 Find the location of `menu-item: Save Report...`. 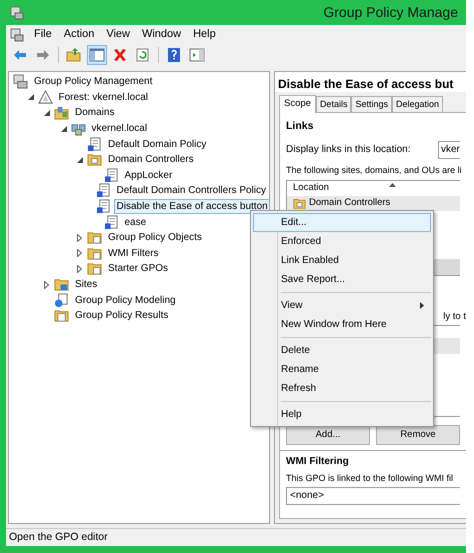

menu-item: Save Report... is located at coordinates (342, 279).